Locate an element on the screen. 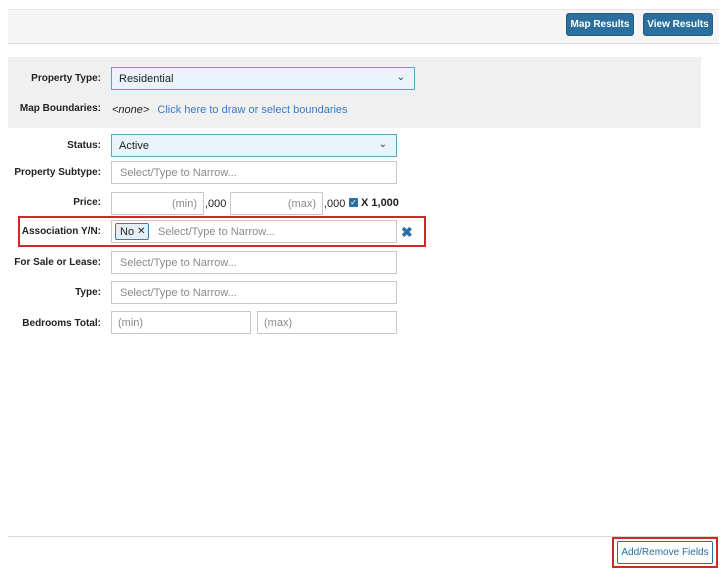 The image size is (727, 574). map-boundaries-value: <none> is located at coordinates (131, 110).